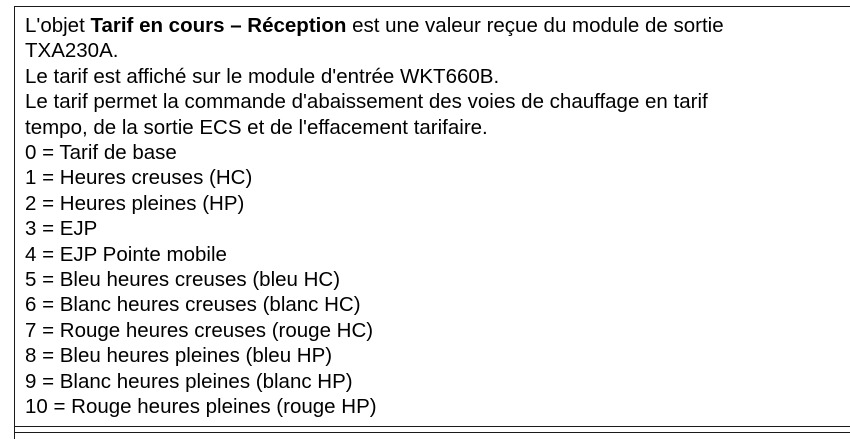  Describe the element at coordinates (72, 51) in the screenshot. I see `intro-line-2: TXA230A.` at that location.